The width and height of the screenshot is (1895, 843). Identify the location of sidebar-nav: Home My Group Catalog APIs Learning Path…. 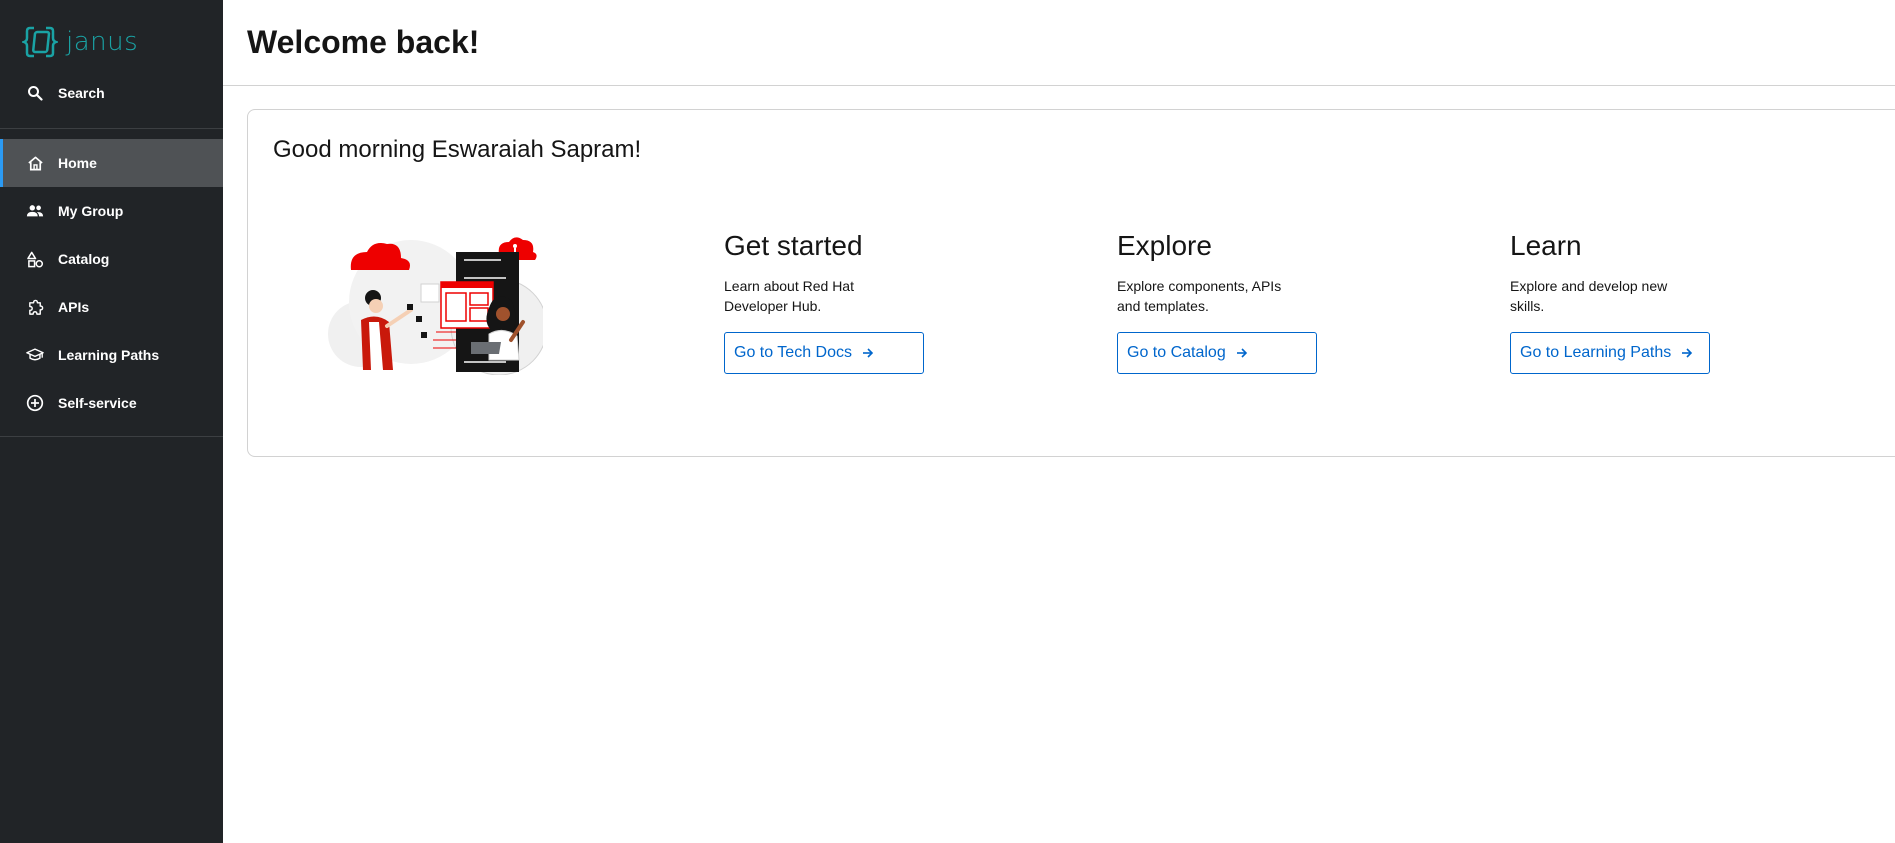
(111, 283).